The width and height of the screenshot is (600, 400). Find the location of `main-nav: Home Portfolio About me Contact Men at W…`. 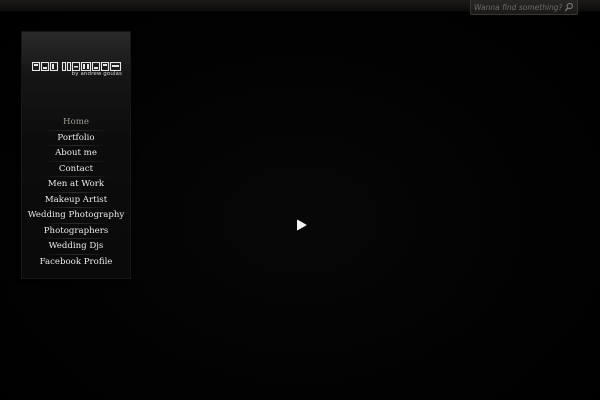

main-nav: Home Portfolio About me Contact Men at W… is located at coordinates (76, 192).